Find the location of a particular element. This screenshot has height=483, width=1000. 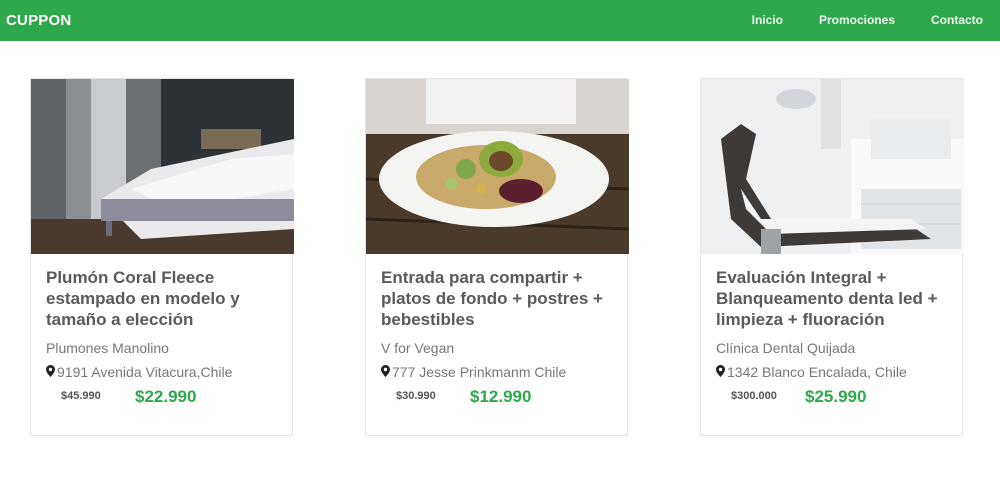

old-price: $300.000 is located at coordinates (754, 396).